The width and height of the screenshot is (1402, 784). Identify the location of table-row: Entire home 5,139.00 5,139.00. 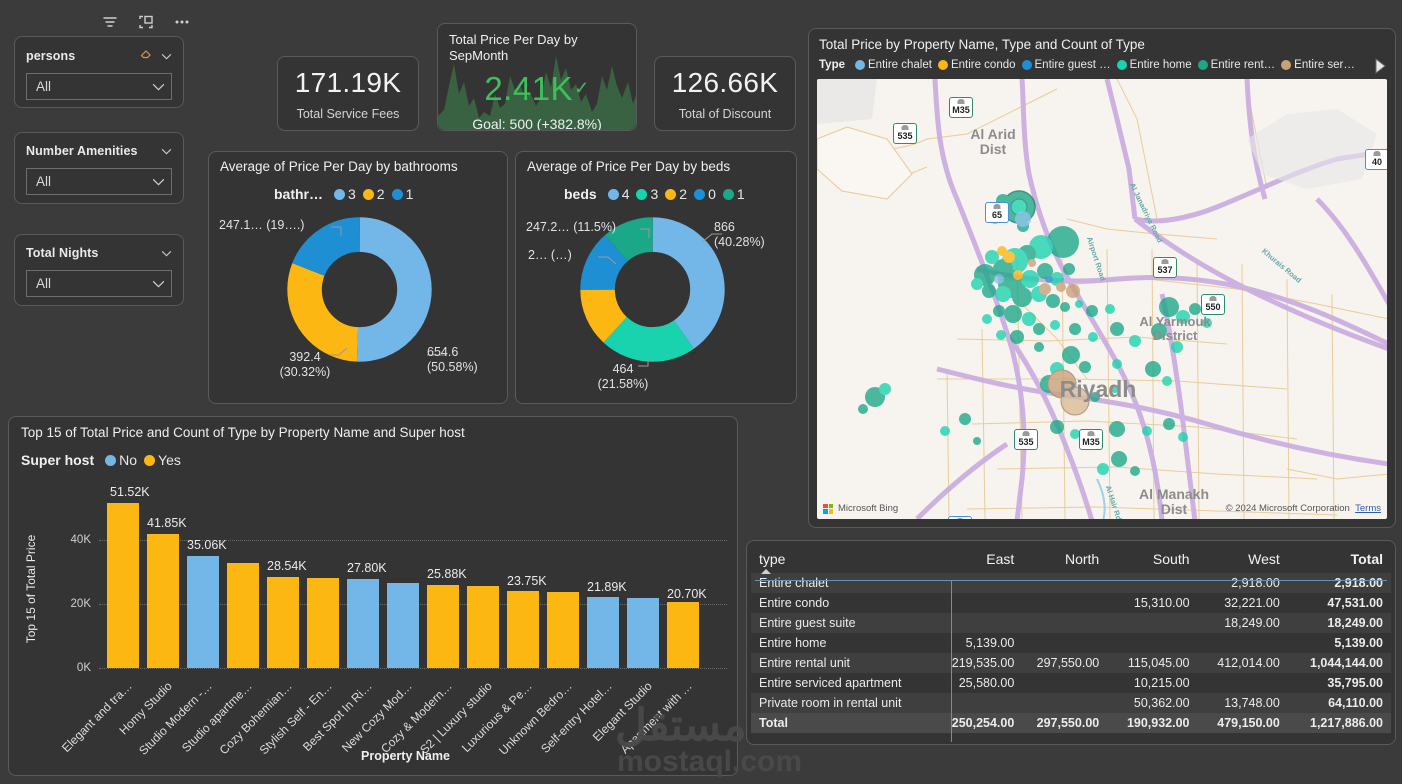
(1071, 643).